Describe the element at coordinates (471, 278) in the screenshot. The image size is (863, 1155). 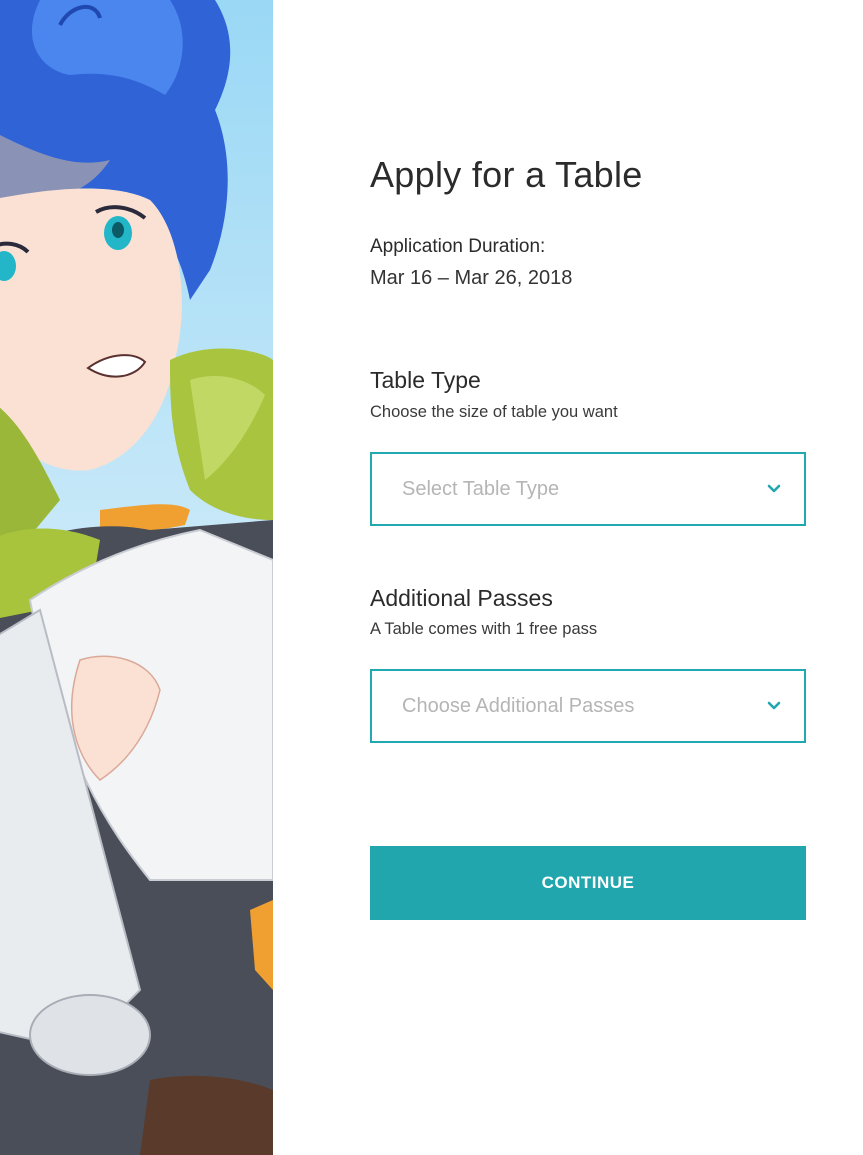
I see `duration-value: Mar 16 – Mar 26, 2018` at that location.